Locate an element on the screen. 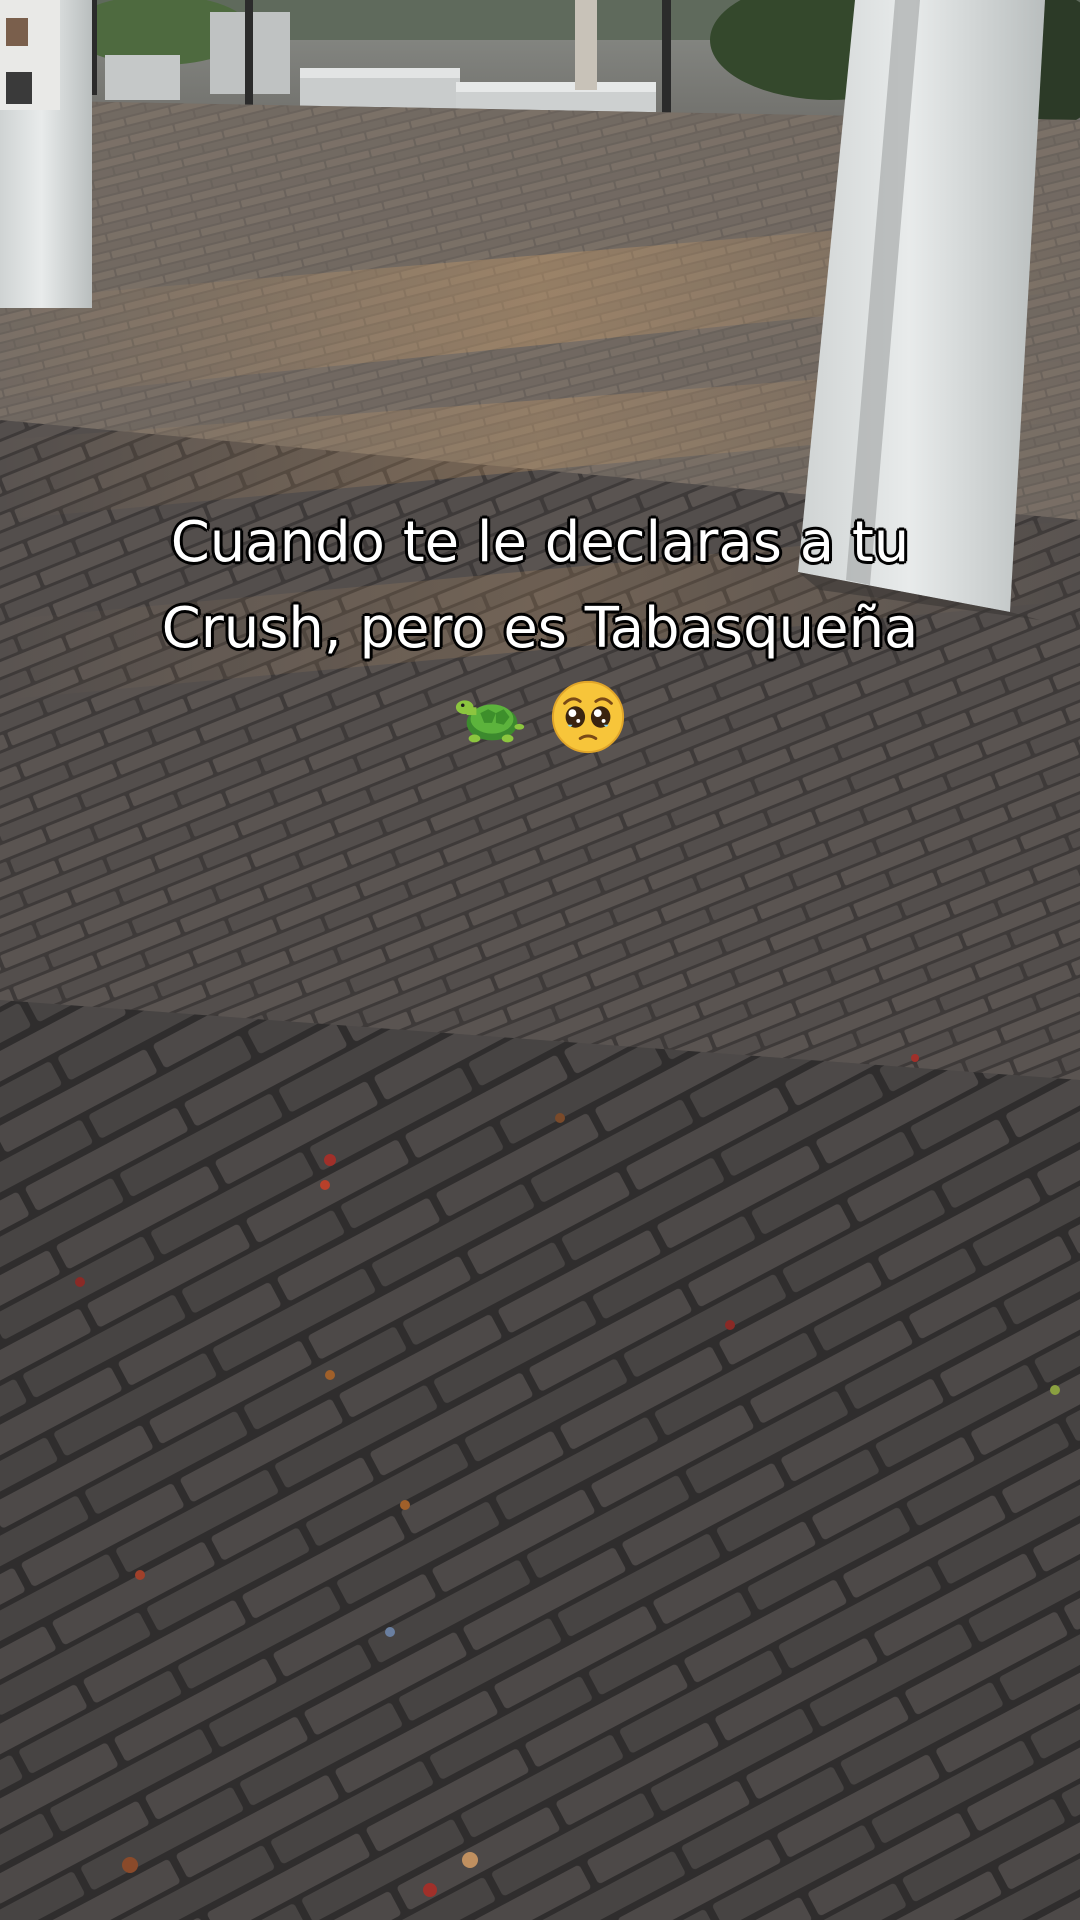 The width and height of the screenshot is (1080, 1920). caption-line-1: Cuando te le declaras a tu is located at coordinates (540, 542).